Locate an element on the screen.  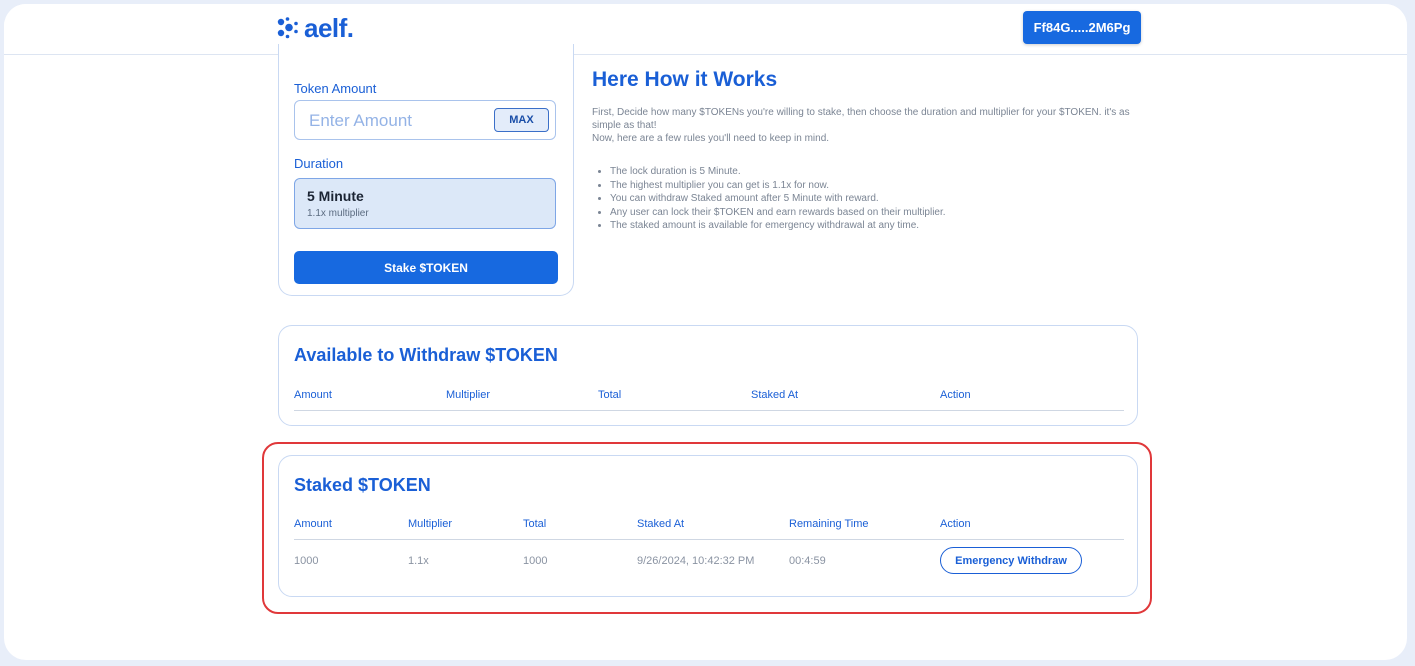
rule-item: The lock duration is 5 Minute. is located at coordinates (890, 172).